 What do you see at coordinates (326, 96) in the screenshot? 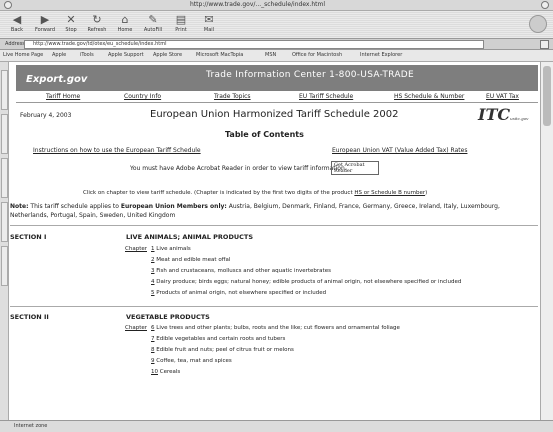
I see `nav-eu-tariff-schedule: EU Tariff Schedule` at bounding box center [326, 96].